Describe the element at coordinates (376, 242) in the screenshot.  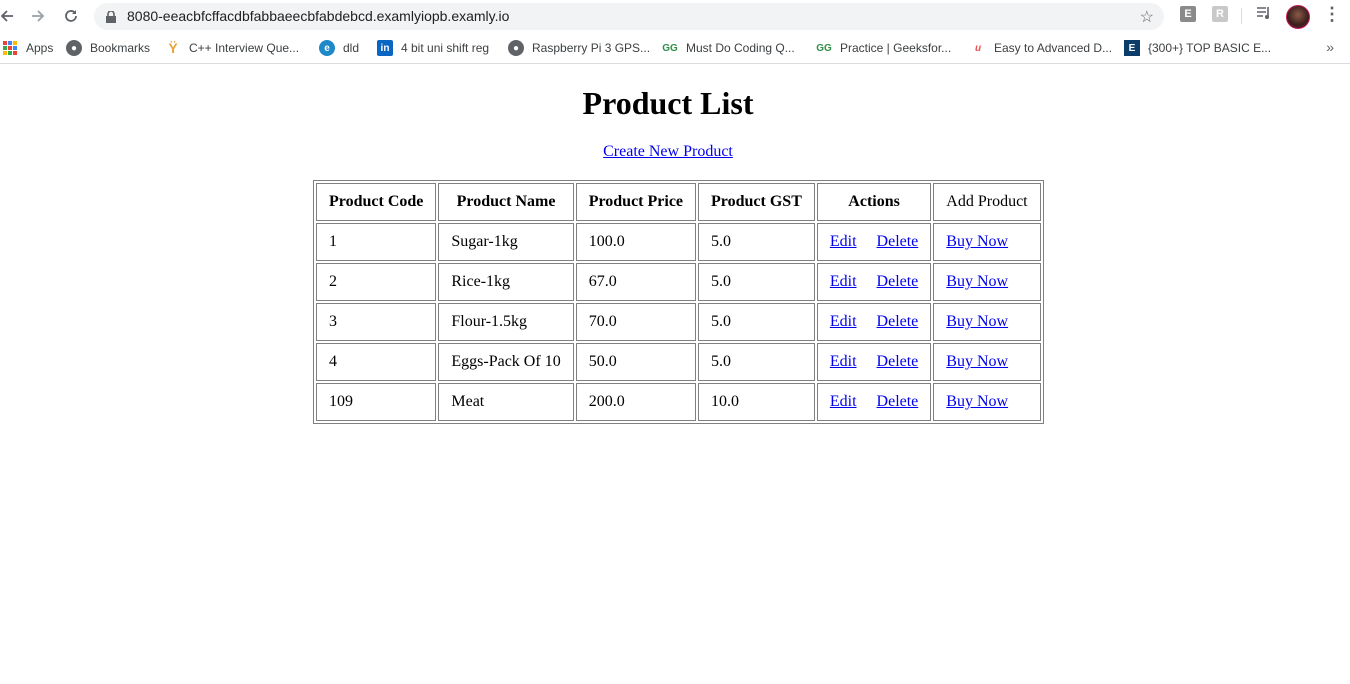
I see `cell-product-code: 1` at that location.